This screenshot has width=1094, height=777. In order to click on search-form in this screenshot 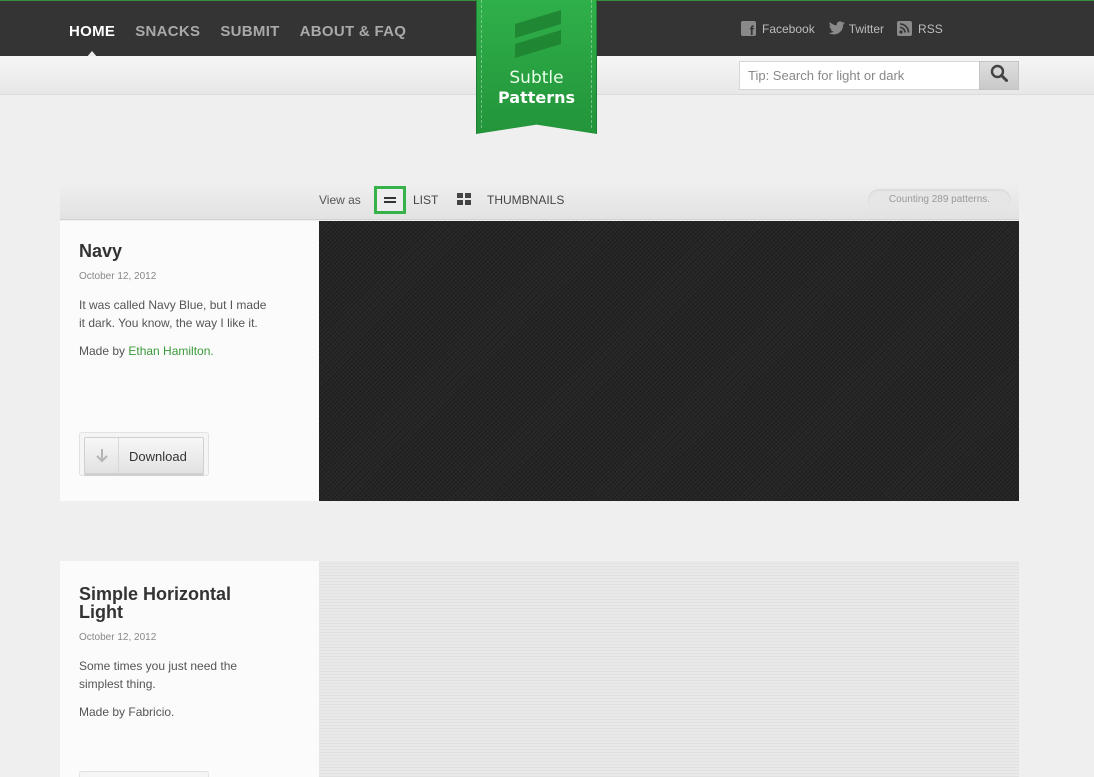, I will do `click(879, 75)`.